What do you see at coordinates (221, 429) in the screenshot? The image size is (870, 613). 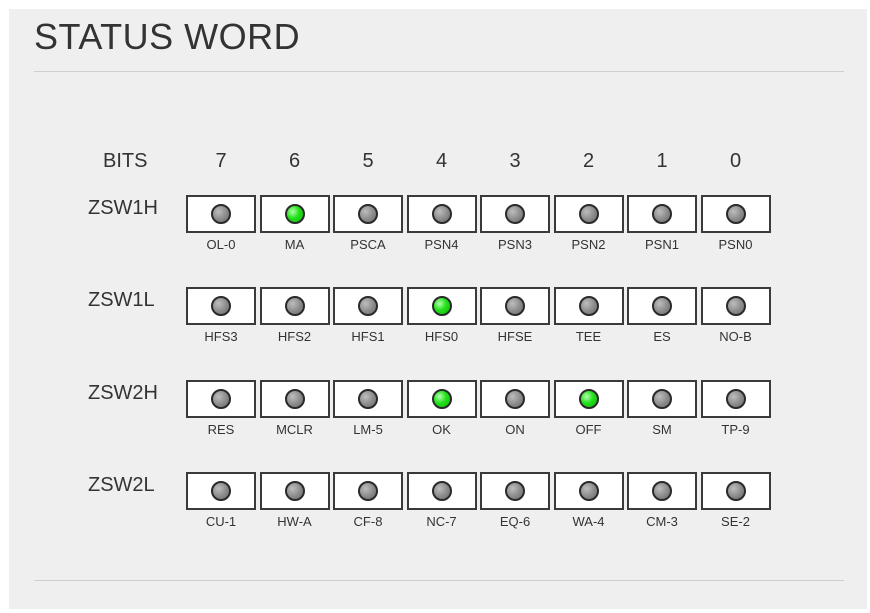 I see `bit-label-res: RES` at bounding box center [221, 429].